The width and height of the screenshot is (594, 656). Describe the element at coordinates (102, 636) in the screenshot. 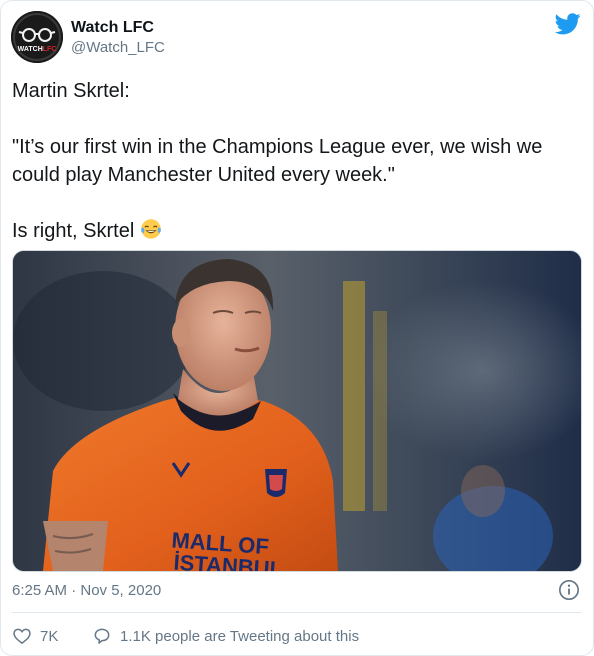

I see `speech-bubble-icon` at that location.